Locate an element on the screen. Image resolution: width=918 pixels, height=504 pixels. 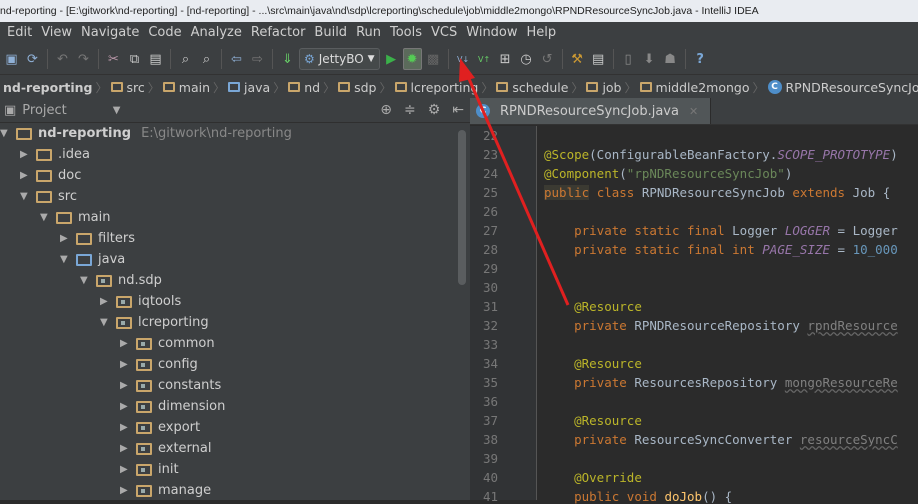
breadcrumb-item: job is located at coordinates (603, 87).